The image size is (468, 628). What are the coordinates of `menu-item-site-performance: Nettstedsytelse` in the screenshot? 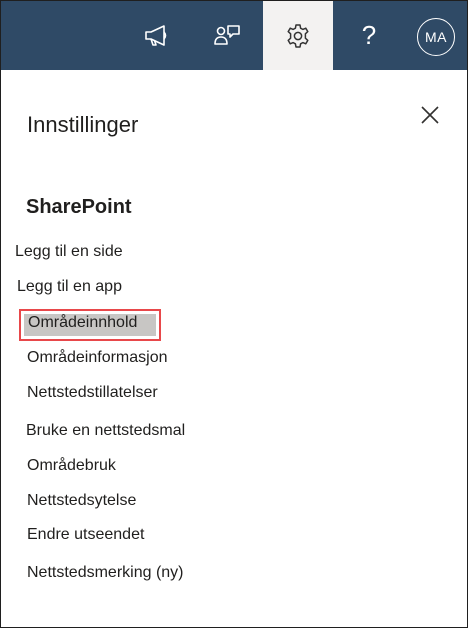 It's located at (81, 501).